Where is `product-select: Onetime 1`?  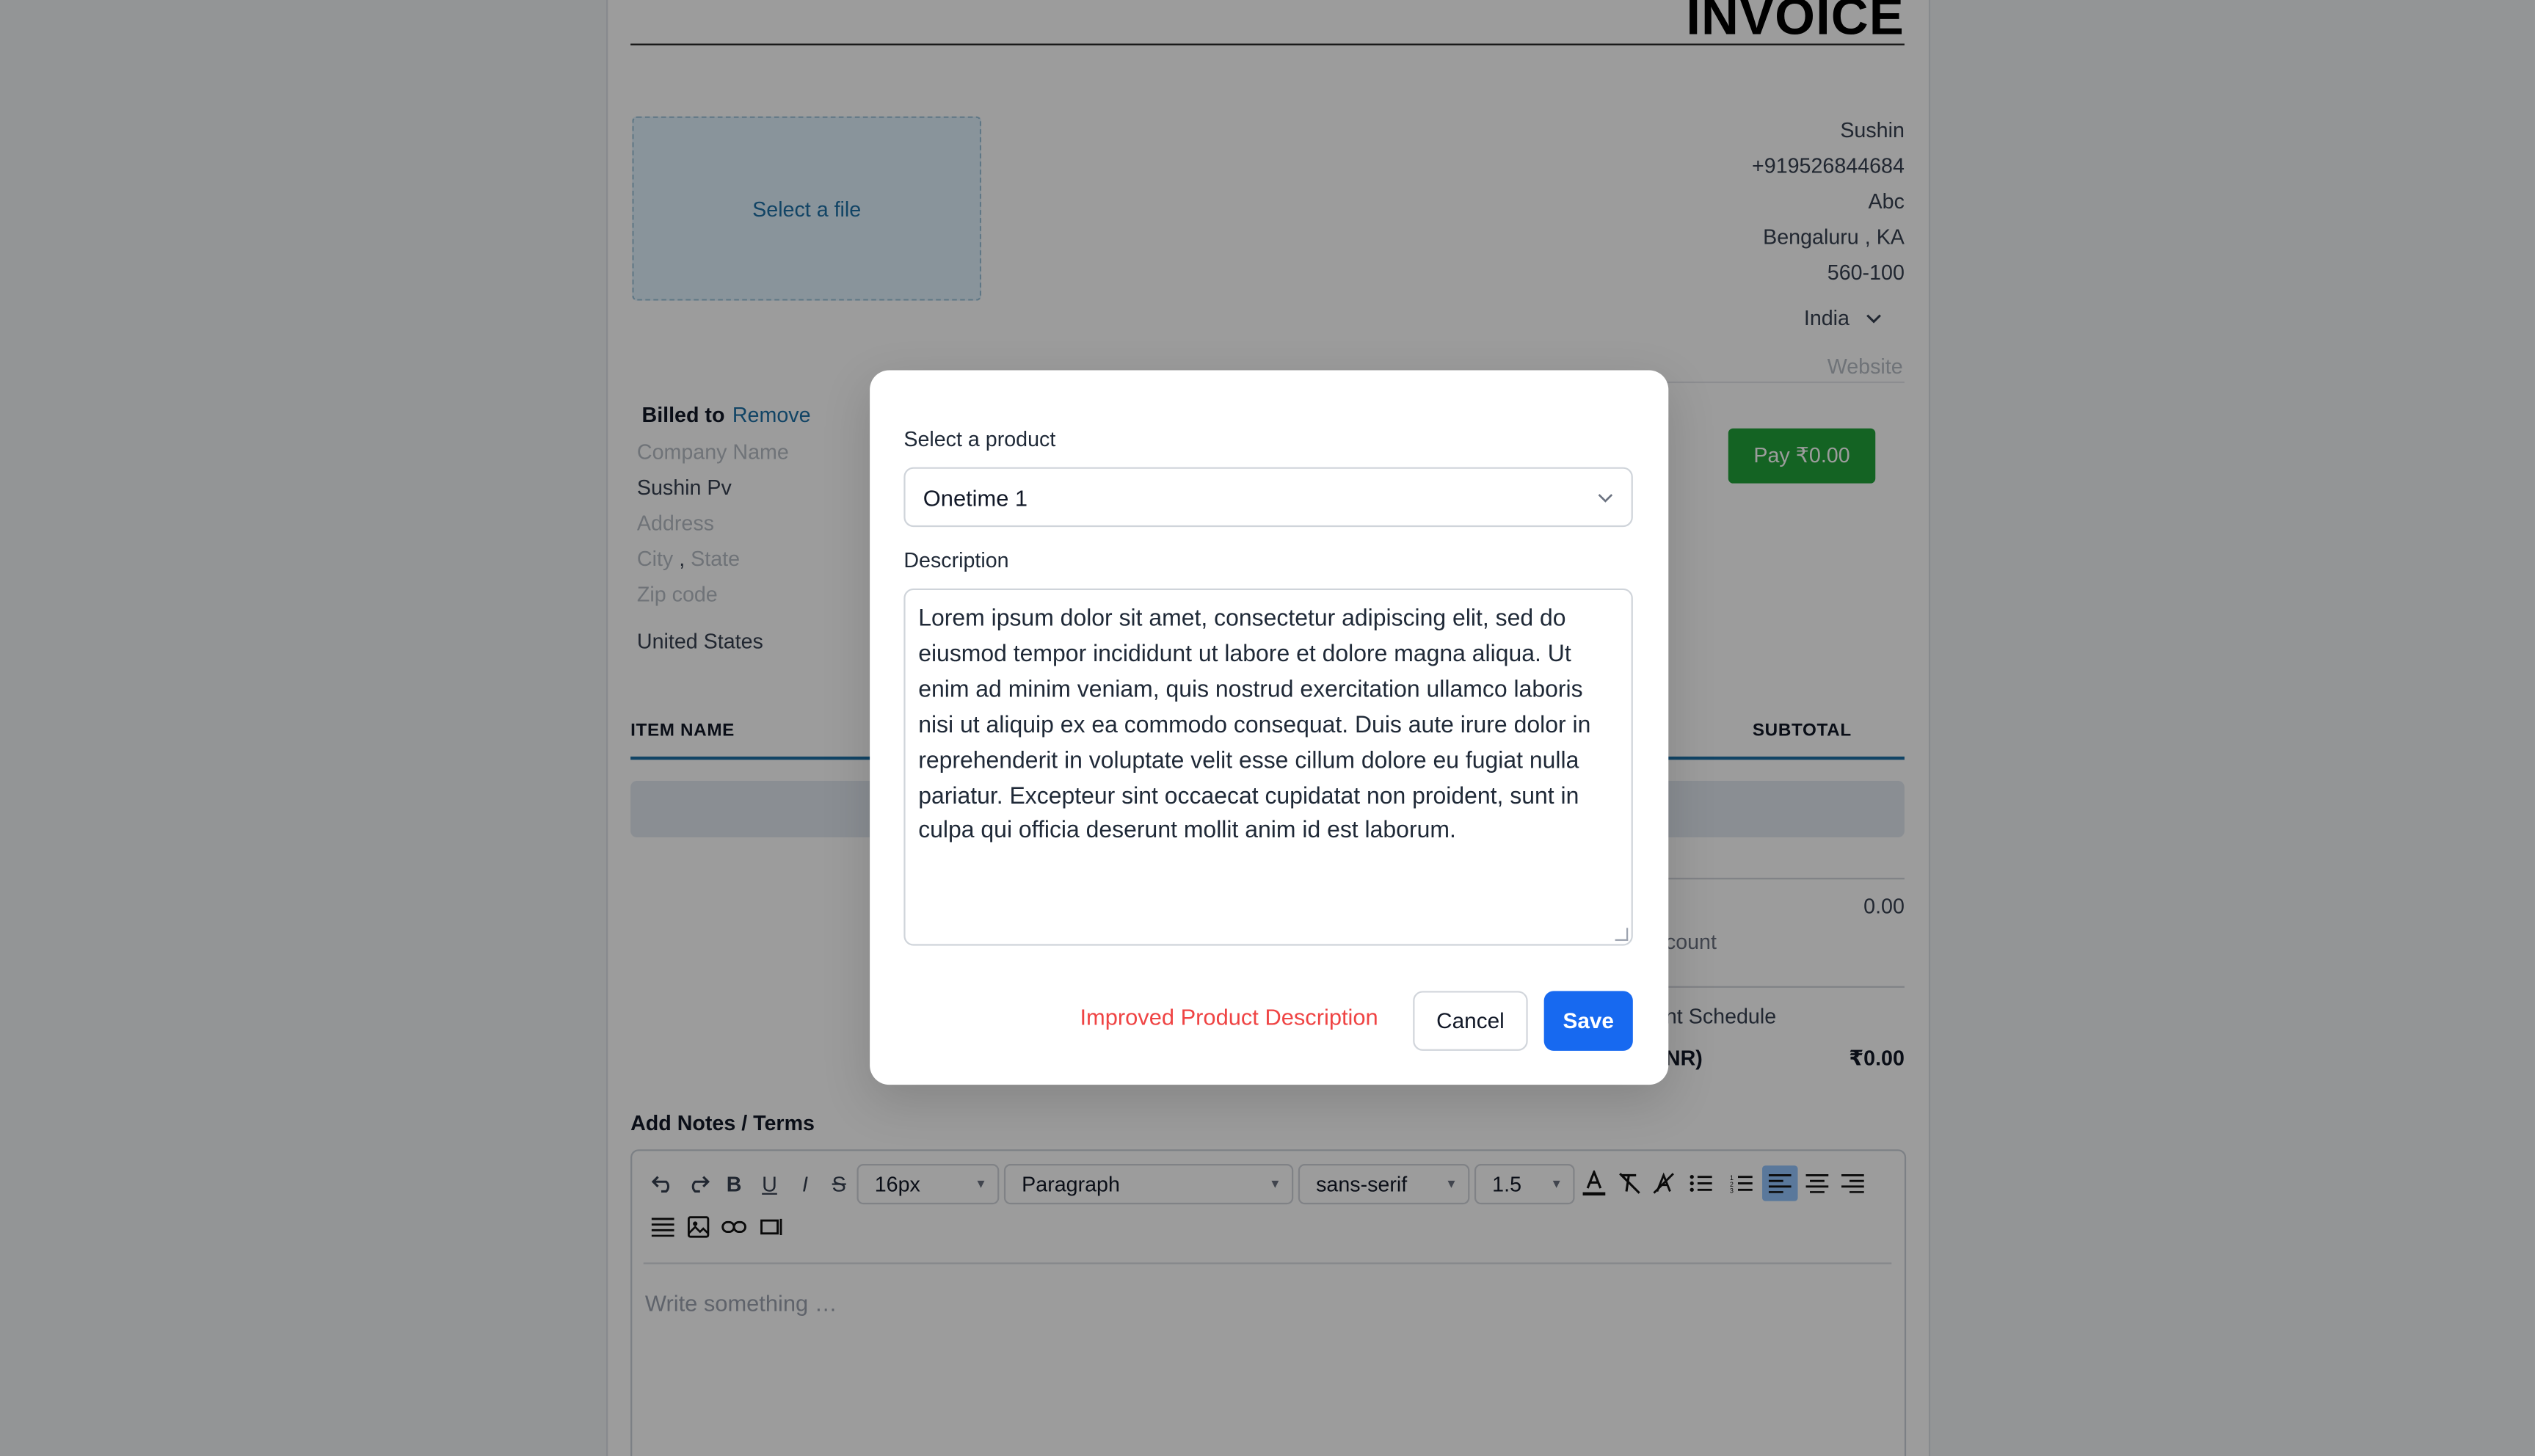 product-select: Onetime 1 is located at coordinates (1268, 498).